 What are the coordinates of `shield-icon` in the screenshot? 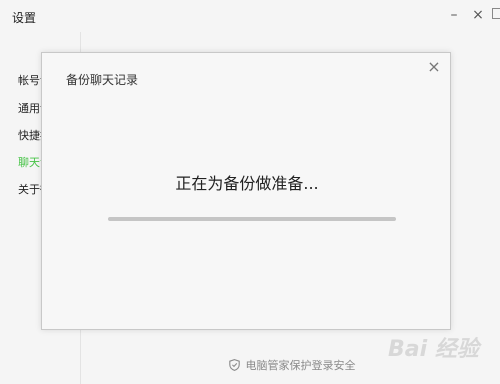 It's located at (234, 366).